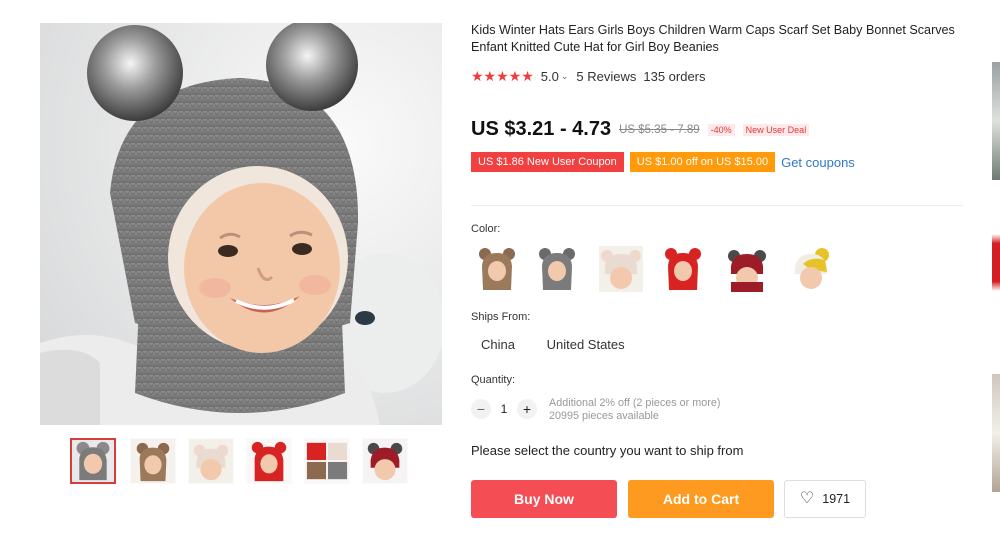 Image resolution: width=1000 pixels, height=541 pixels. I want to click on add-to-cart-button: Add to Cart, so click(701, 499).